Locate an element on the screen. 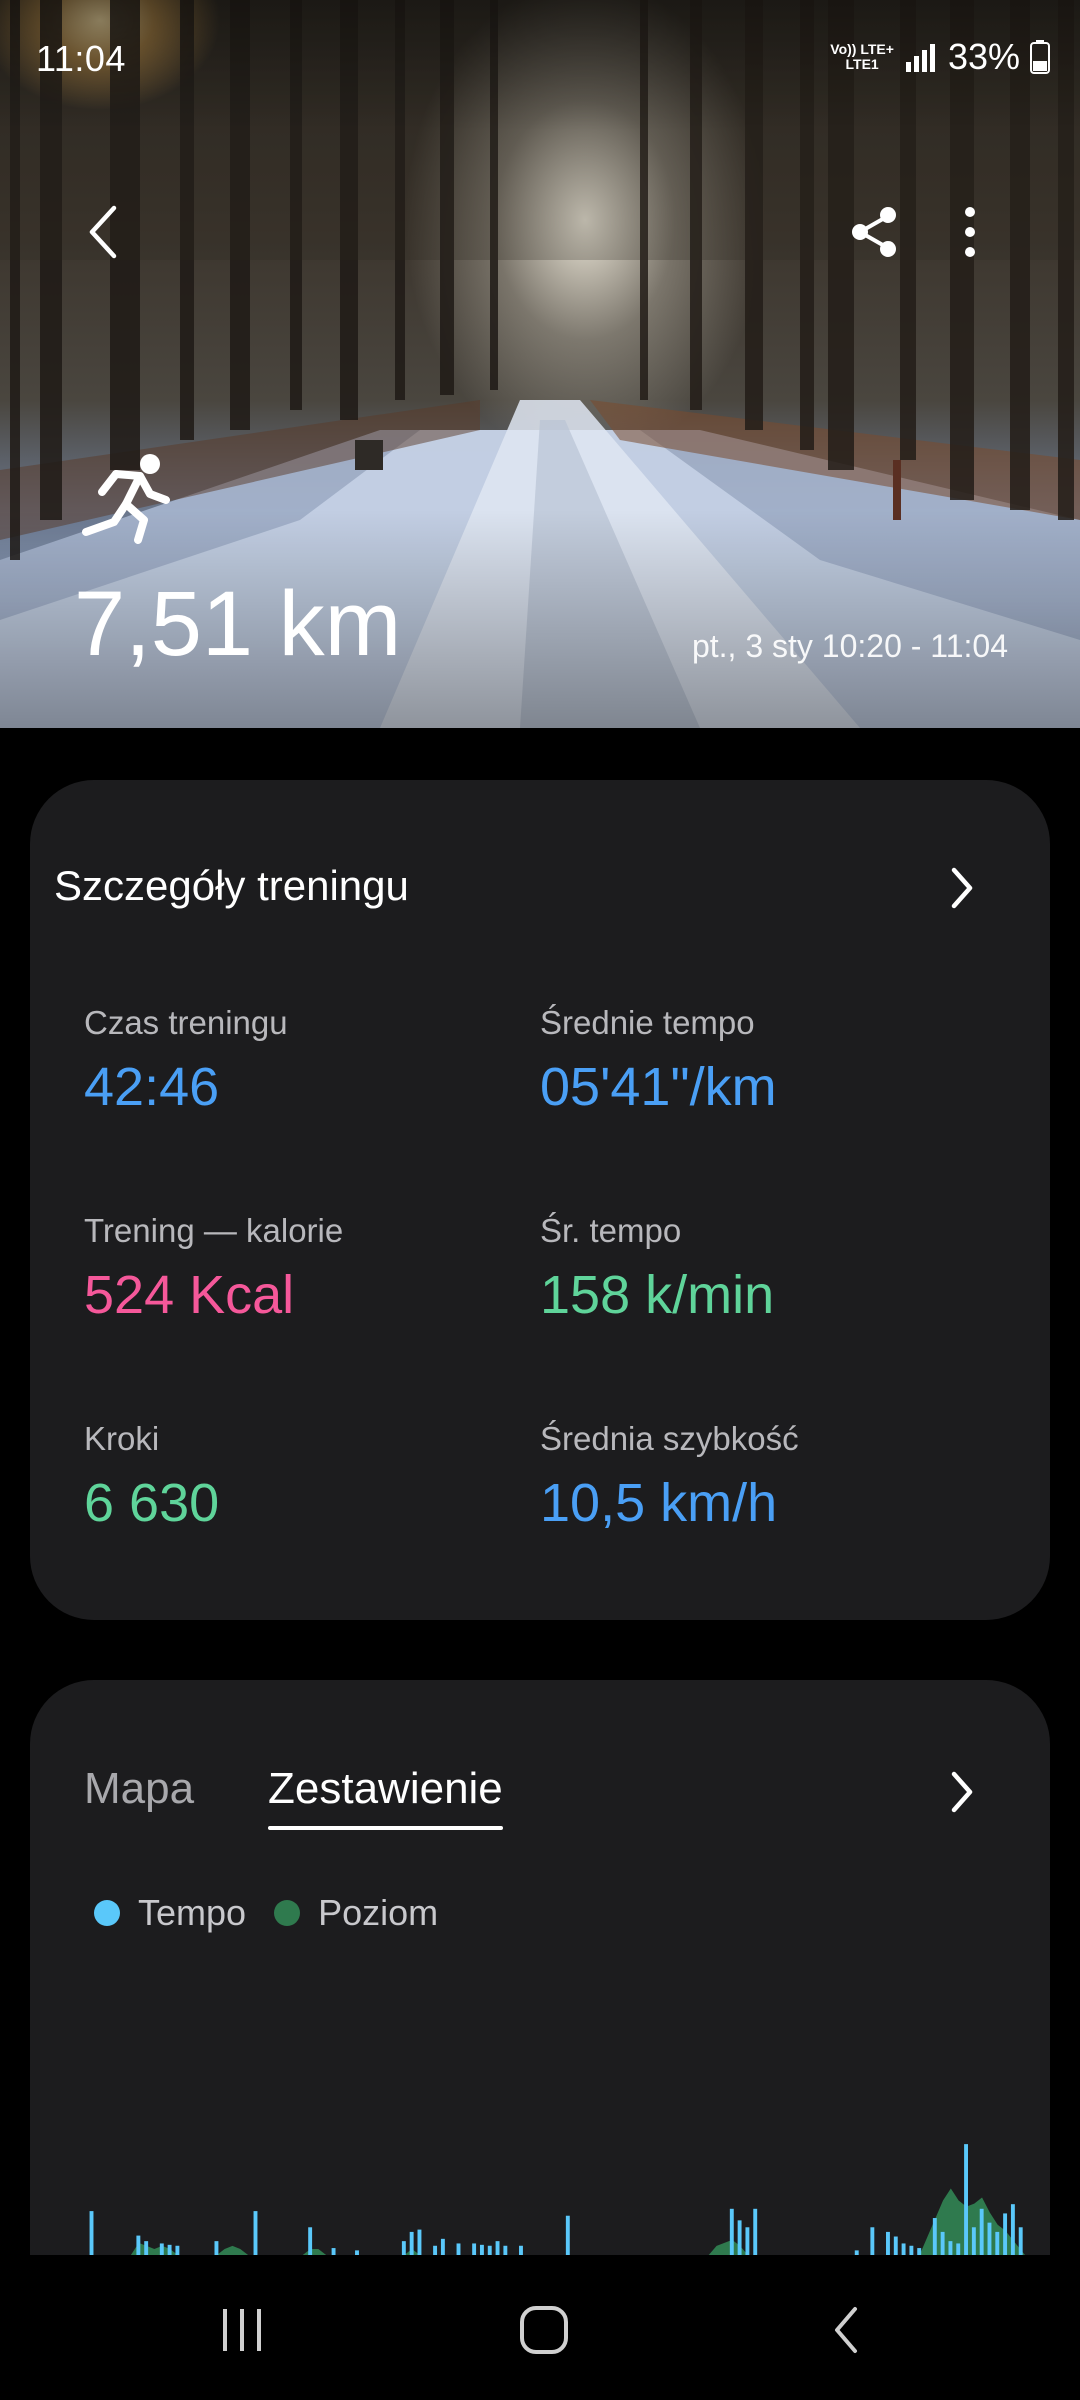 Image resolution: width=1080 pixels, height=2400 pixels. legend-item-level: Poziom is located at coordinates (356, 1913).